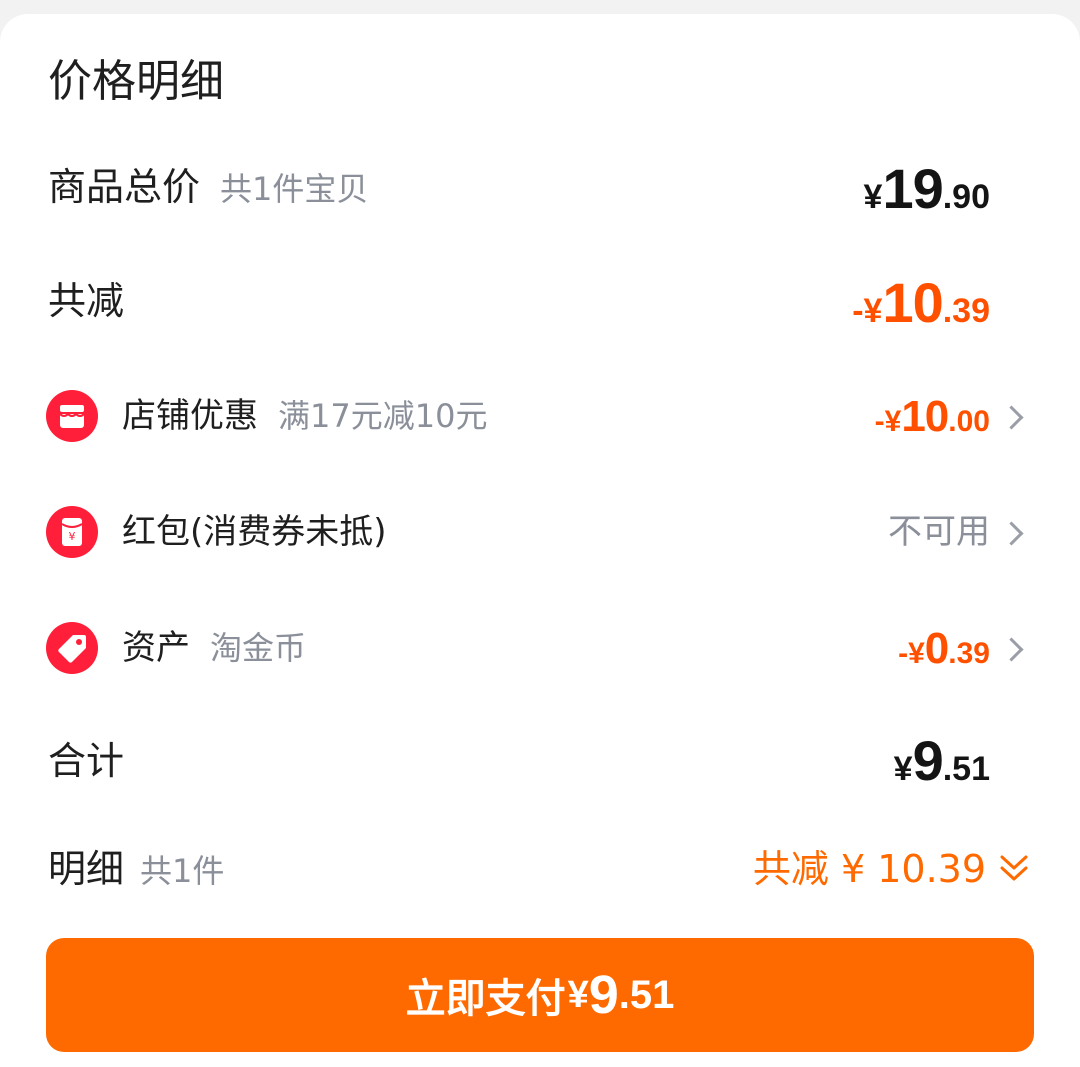 Image resolution: width=1080 pixels, height=1067 pixels. Describe the element at coordinates (540, 532) in the screenshot. I see `red-envelope-row: ¥ 红包(消费券未抵) 不可用` at that location.